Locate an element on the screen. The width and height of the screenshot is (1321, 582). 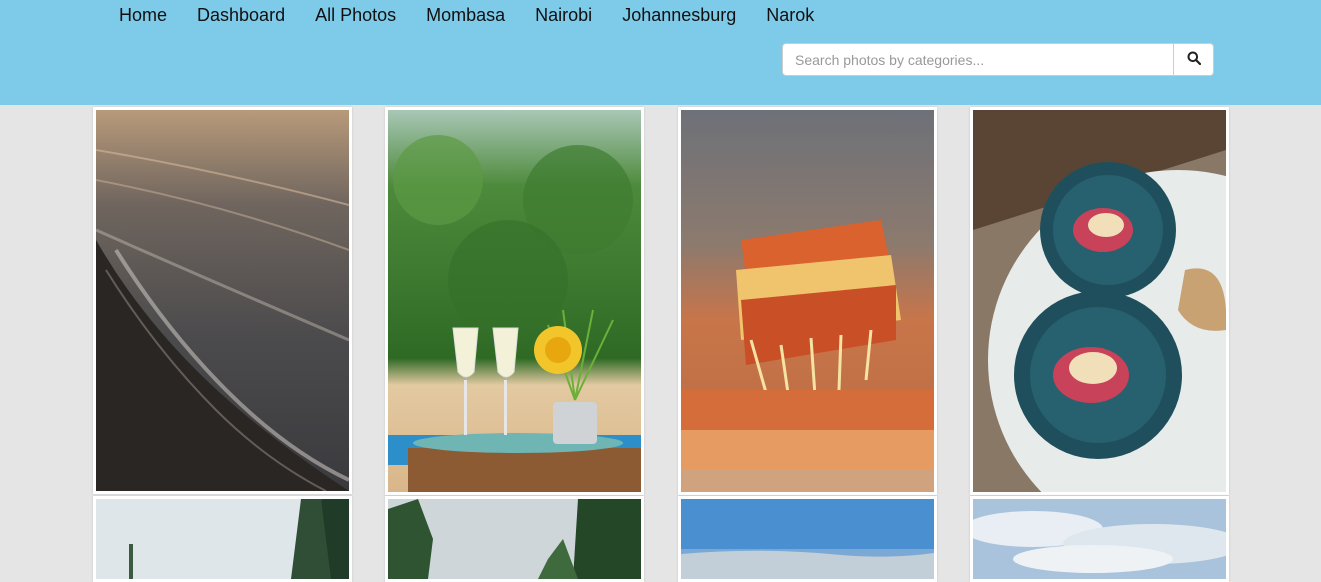
nav-link-nairobi: Nairobi is located at coordinates (563, 15).